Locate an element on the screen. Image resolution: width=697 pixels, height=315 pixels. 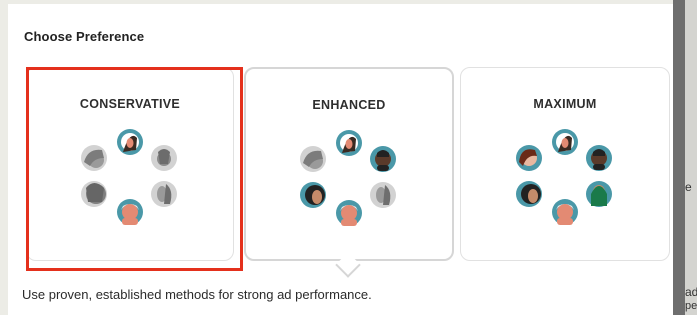
option-label-conservative: CONSERVATIVE is located at coordinates (130, 104).